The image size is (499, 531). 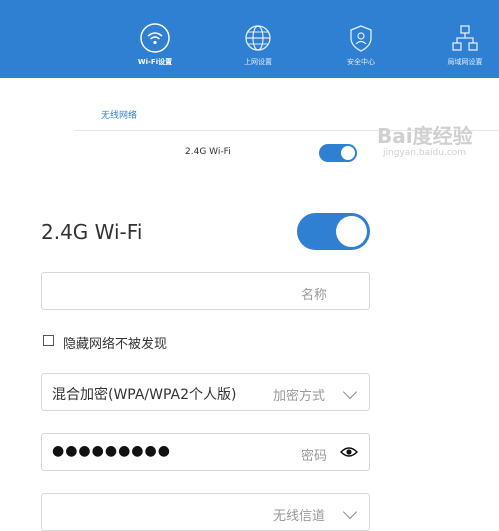 I want to click on encryption-hint: 加密方式, so click(x=299, y=396).